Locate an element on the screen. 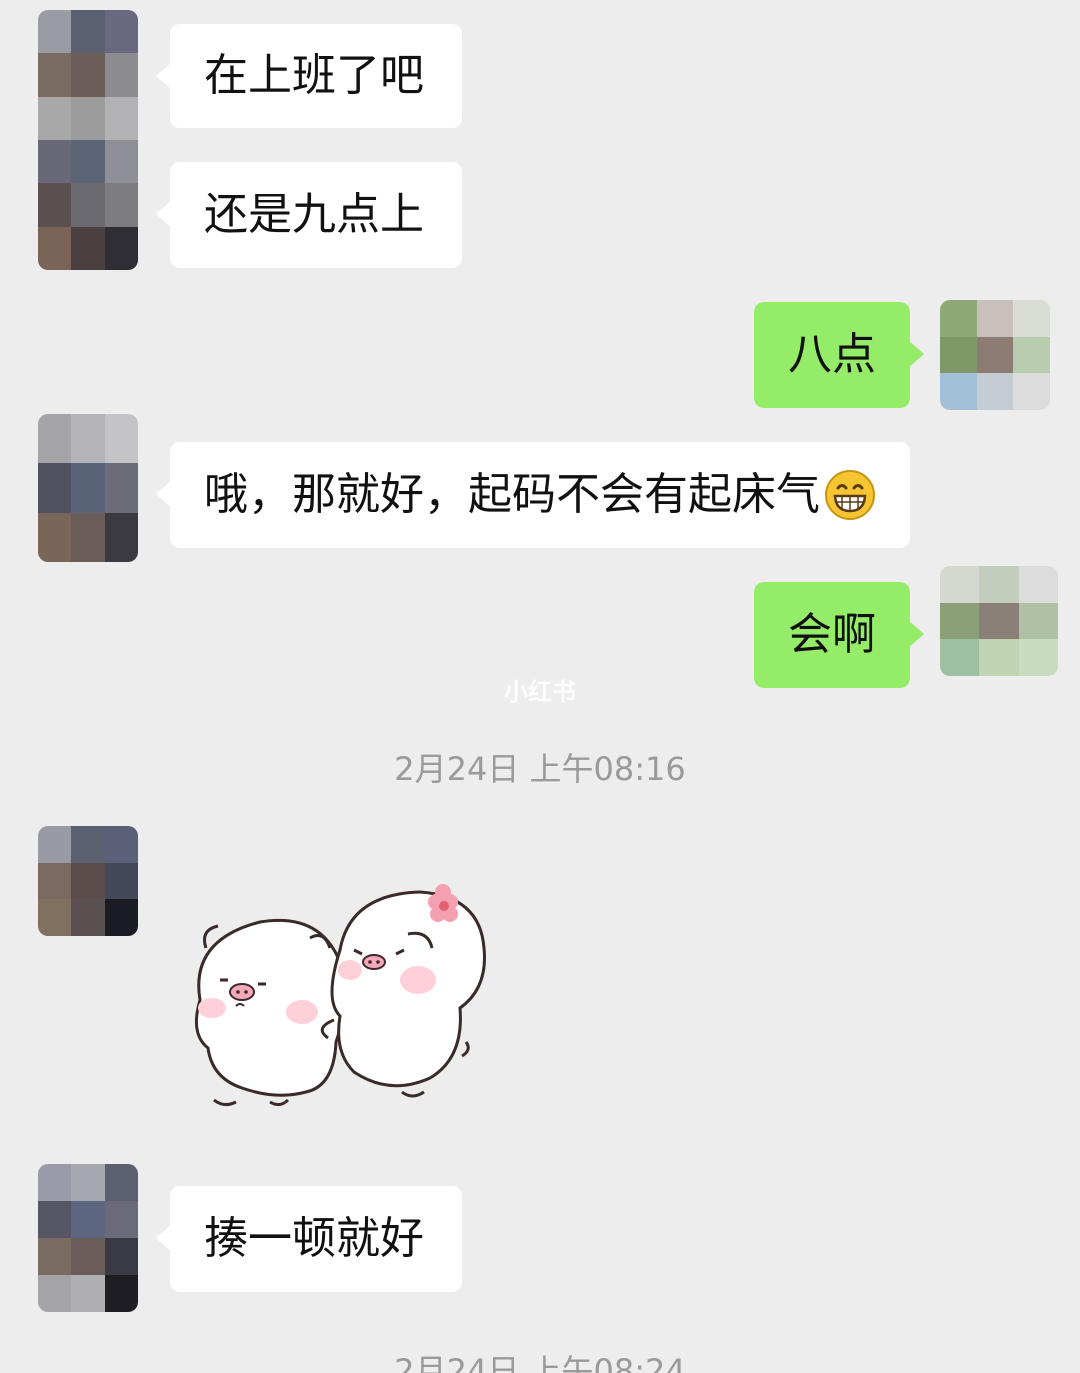 The image size is (1080, 1373). two-piglets-sticker is located at coordinates (330, 1000).